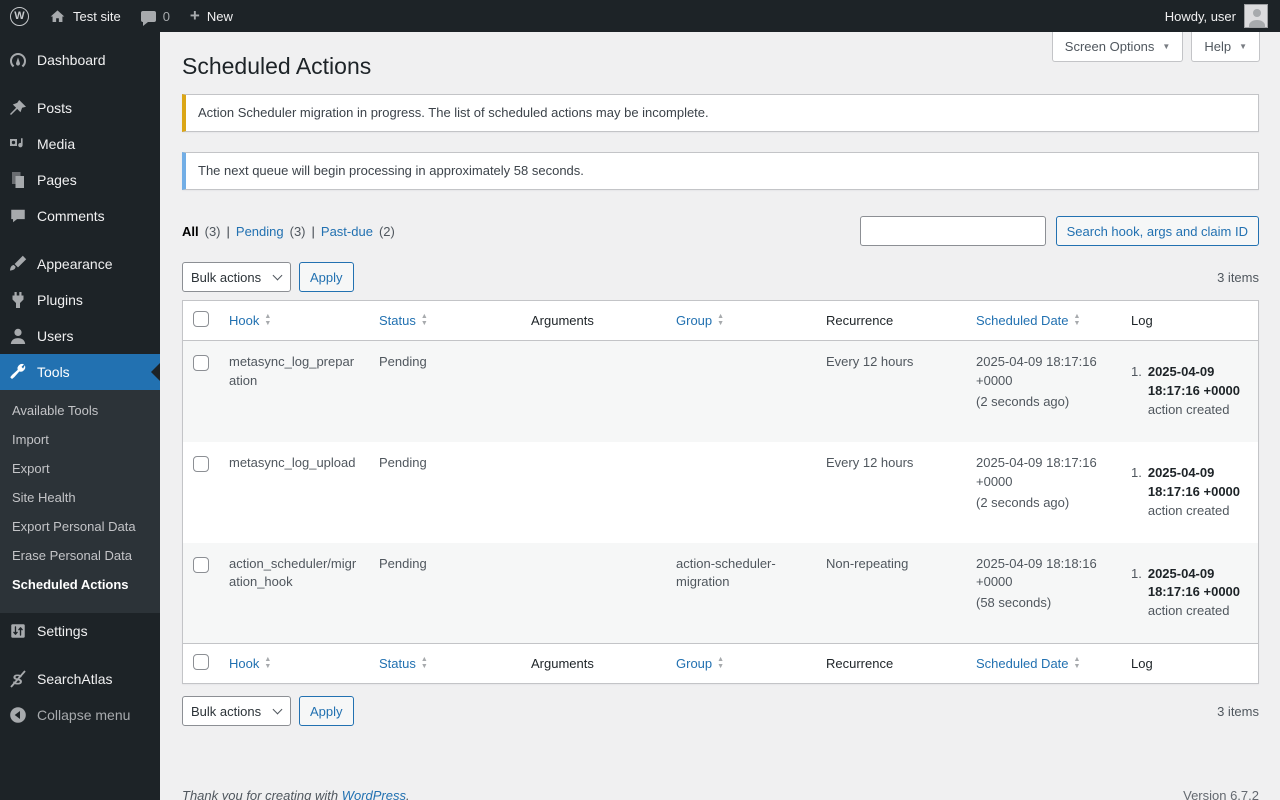 This screenshot has width=1280, height=800. Describe the element at coordinates (85, 16) in the screenshot. I see `site-name-menu: Test site` at that location.